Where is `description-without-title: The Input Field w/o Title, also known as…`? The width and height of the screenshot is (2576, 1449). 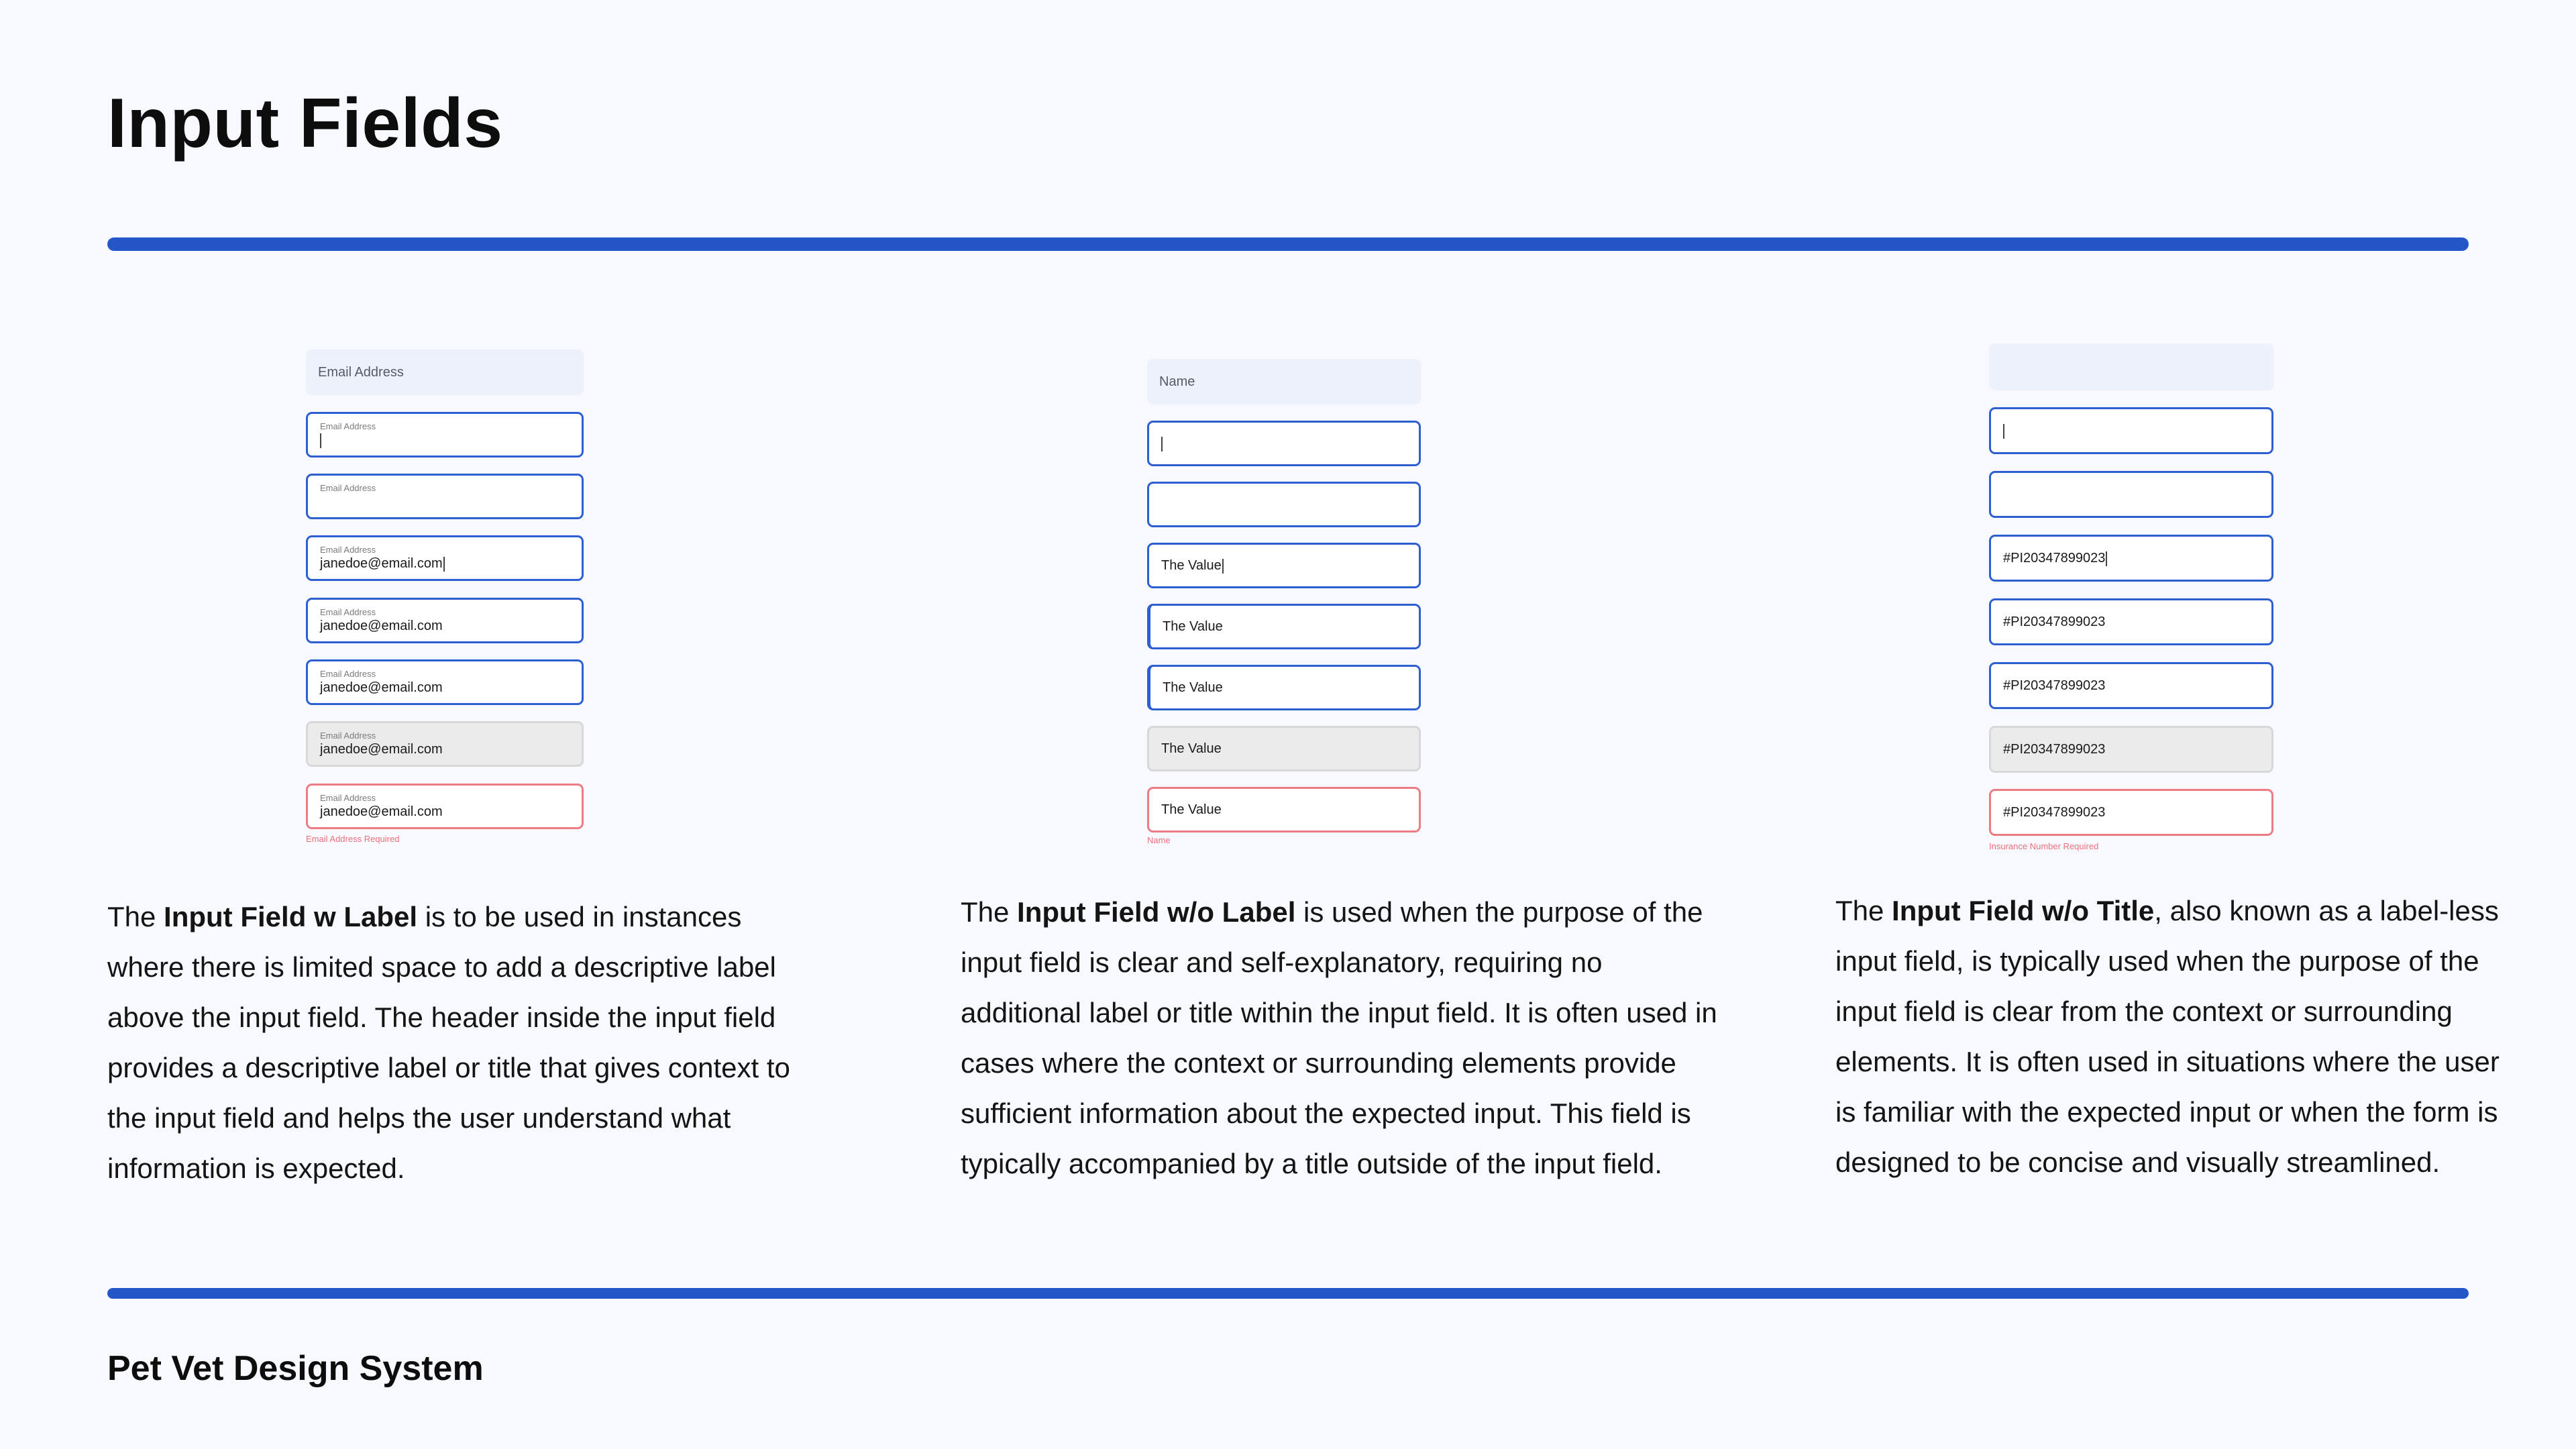 description-without-title: The Input Field w/o Title, also known as… is located at coordinates (2167, 1036).